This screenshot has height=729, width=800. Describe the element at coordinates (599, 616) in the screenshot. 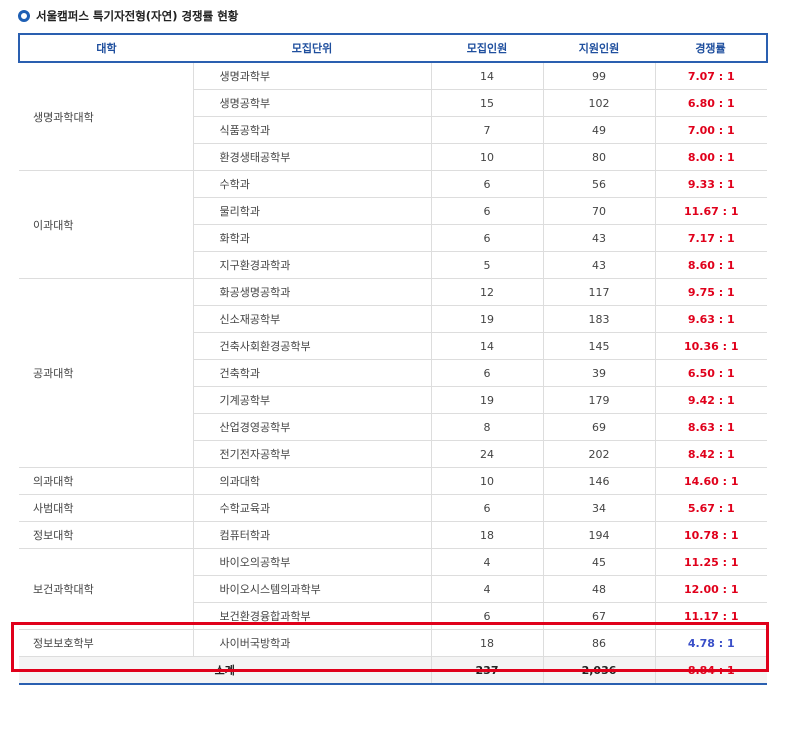

I see `applicants-cell: 67` at that location.